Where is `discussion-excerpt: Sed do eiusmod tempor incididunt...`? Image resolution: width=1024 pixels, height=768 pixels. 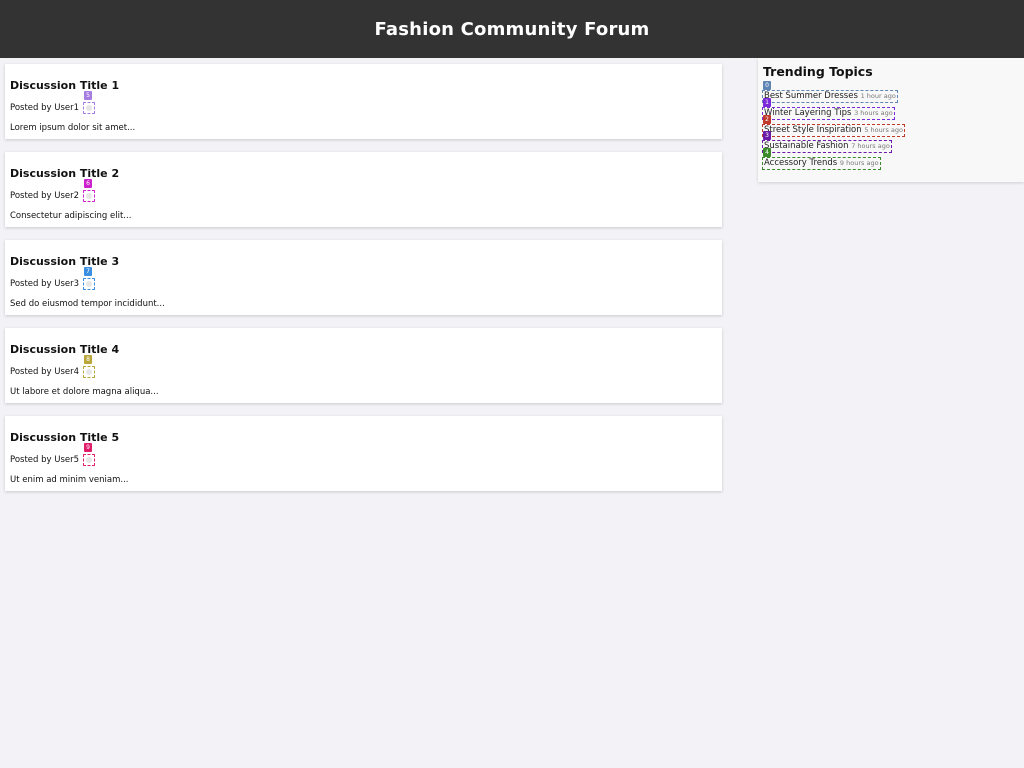 discussion-excerpt: Sed do eiusmod tempor incididunt... is located at coordinates (87, 304).